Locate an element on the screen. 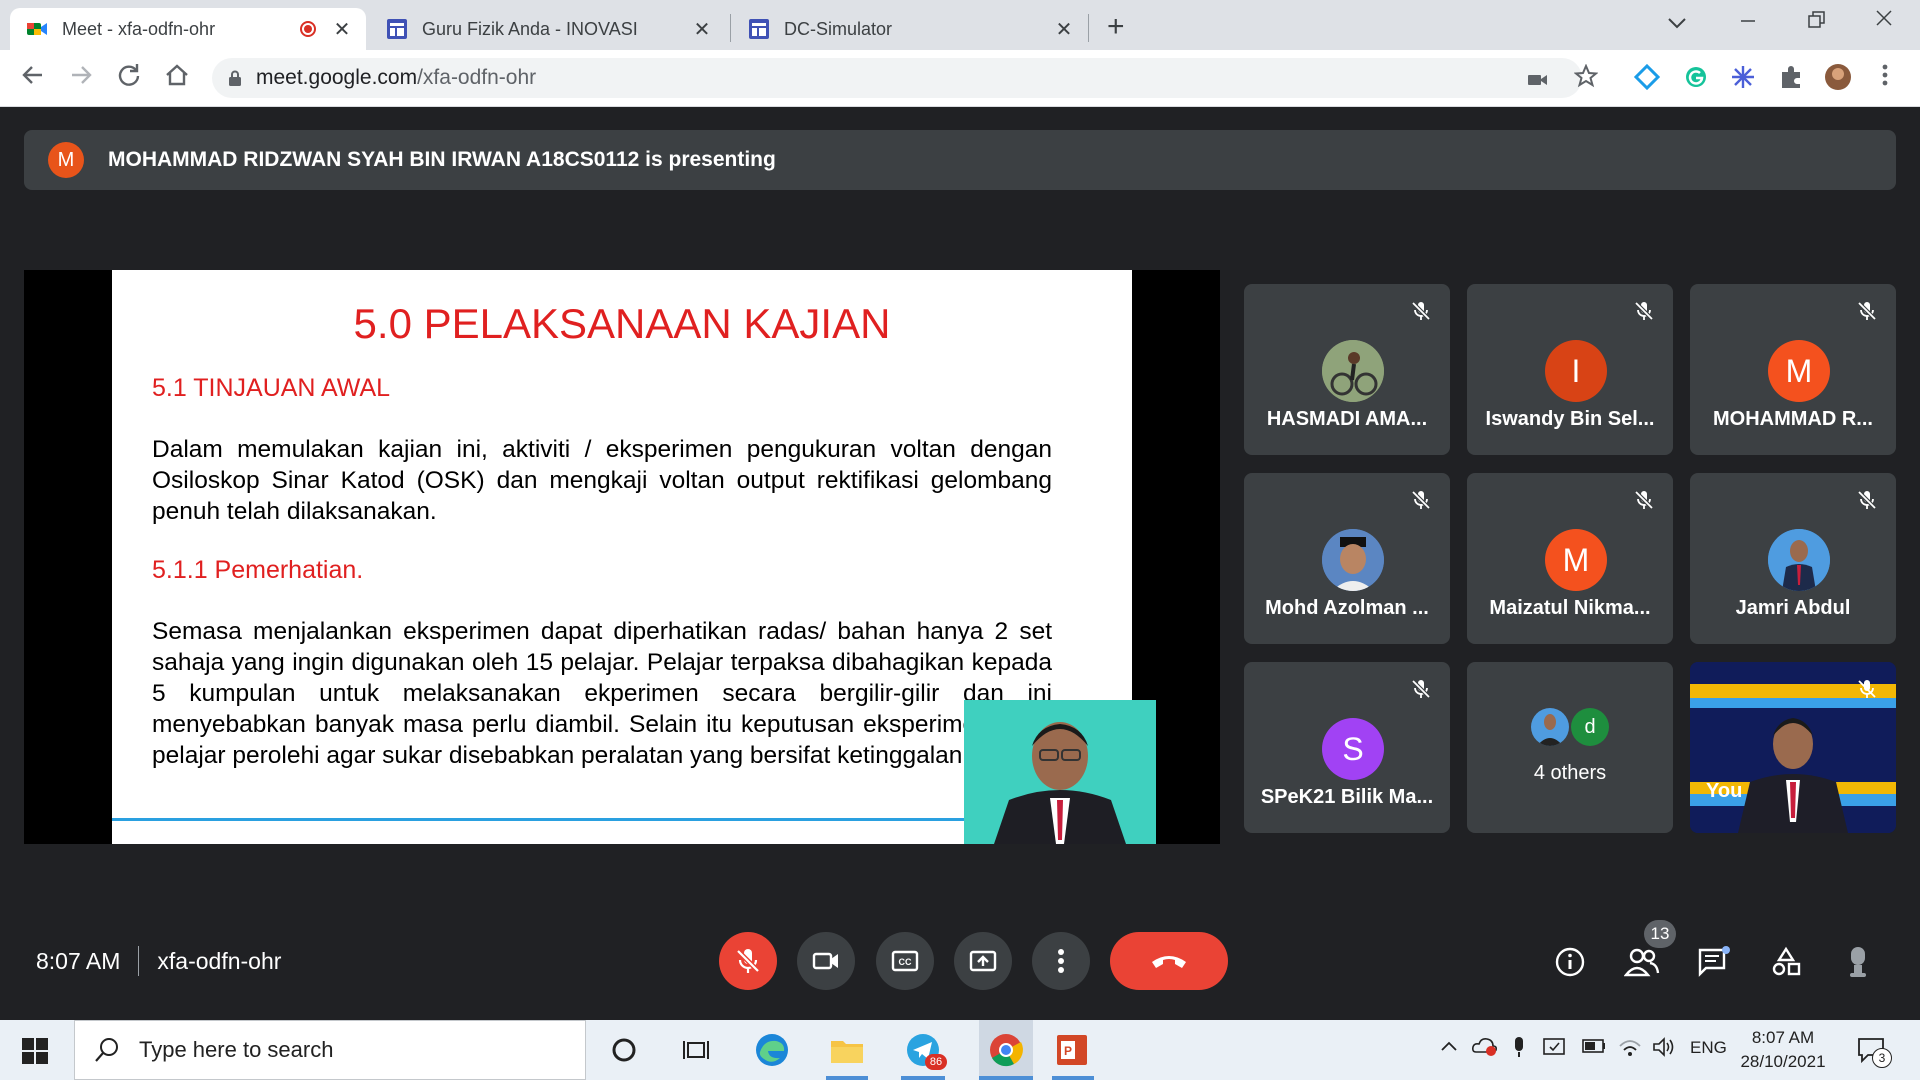 Image resolution: width=1920 pixels, height=1080 pixels. google-meet-icon is located at coordinates (37, 29).